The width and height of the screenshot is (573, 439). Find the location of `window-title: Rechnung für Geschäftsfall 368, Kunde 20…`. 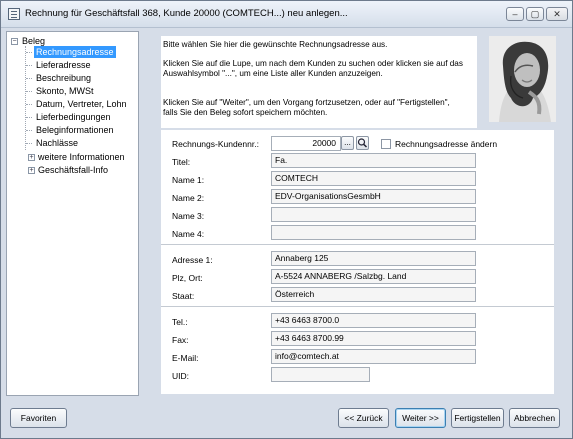

window-title: Rechnung für Geschäftsfall 368, Kunde 20… is located at coordinates (186, 13).